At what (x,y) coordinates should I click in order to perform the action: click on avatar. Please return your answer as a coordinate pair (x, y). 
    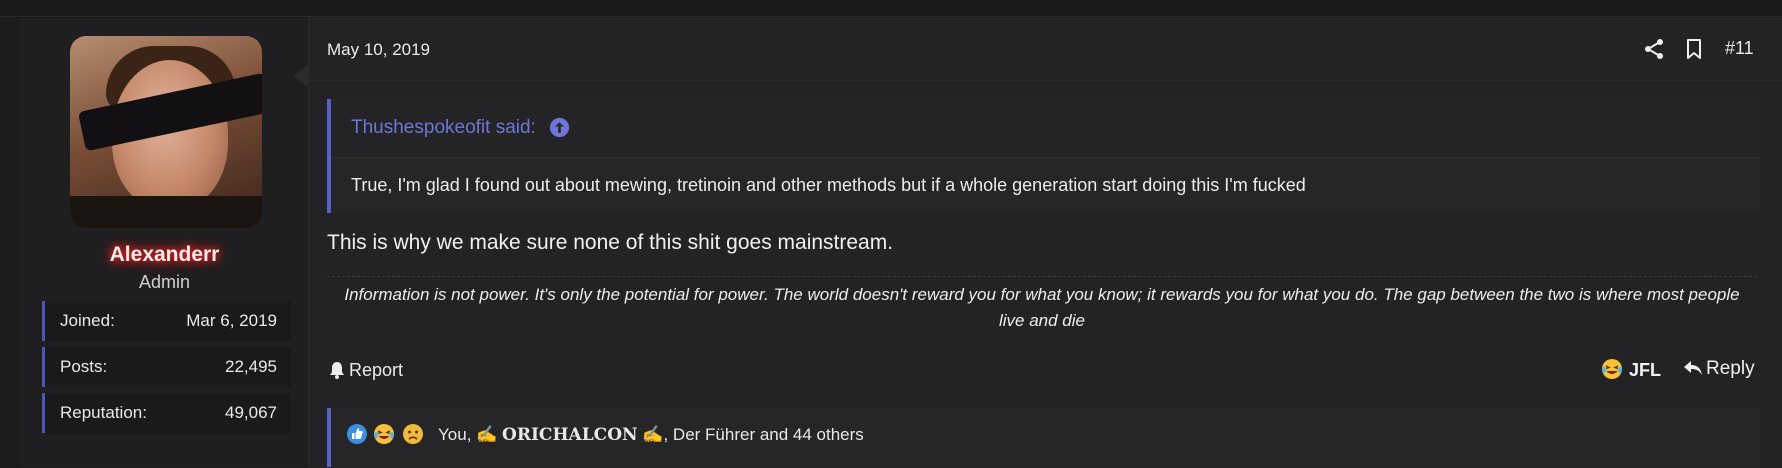
    Looking at the image, I should click on (166, 132).